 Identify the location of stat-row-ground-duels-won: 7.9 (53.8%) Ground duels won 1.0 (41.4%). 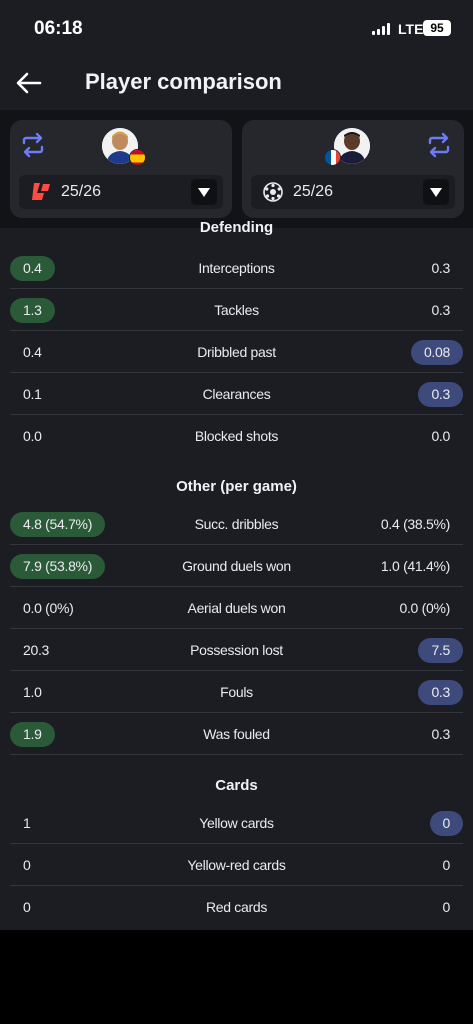
(236, 566).